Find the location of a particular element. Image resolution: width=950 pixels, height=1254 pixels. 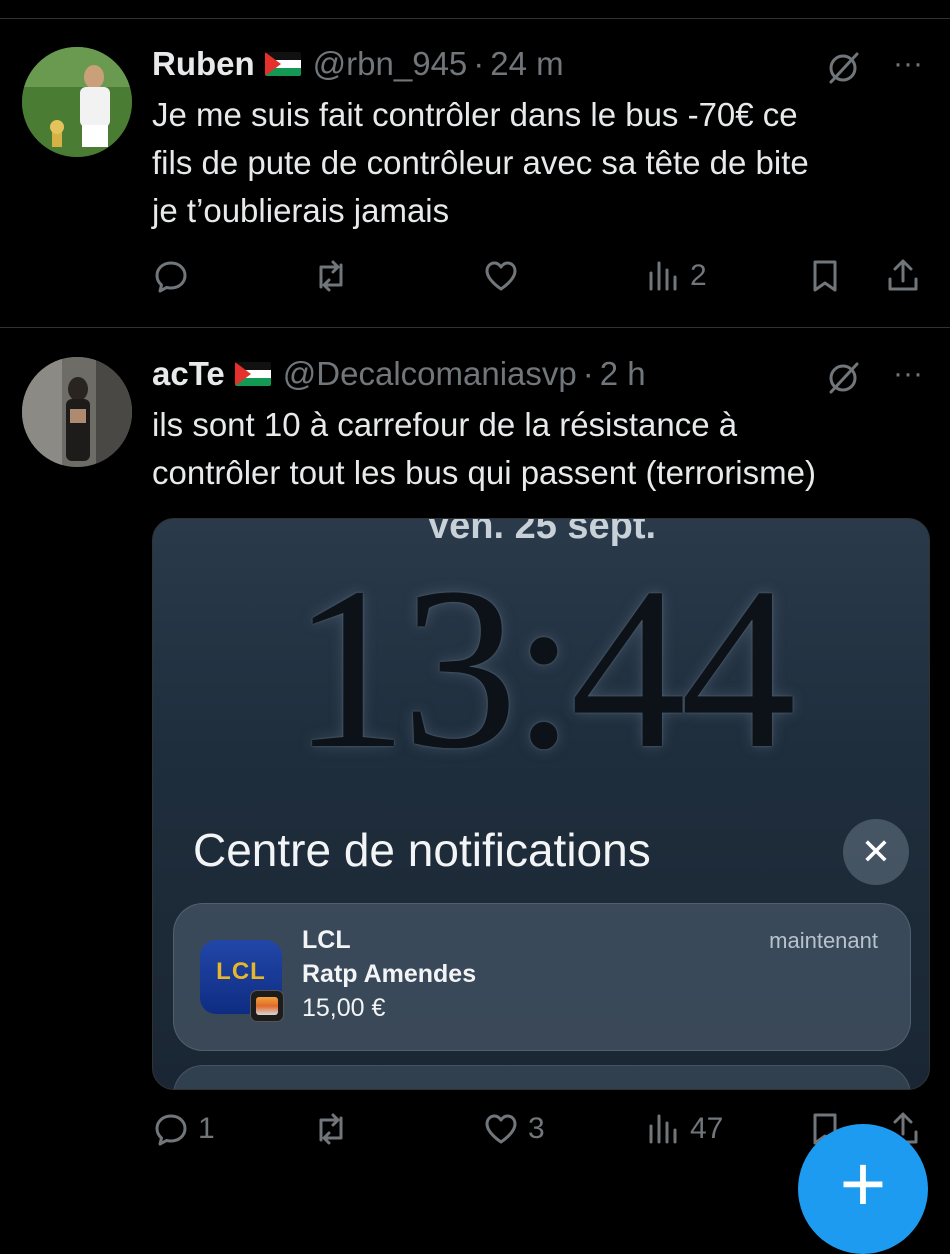

top-divider is located at coordinates (475, 9).